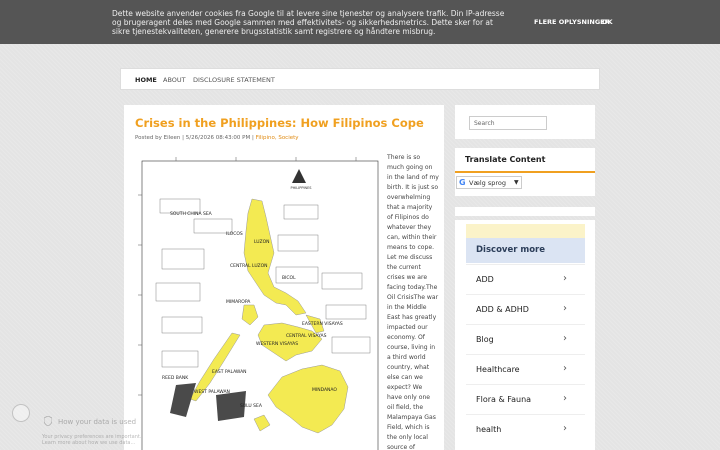 The image size is (720, 450). What do you see at coordinates (505, 159) in the screenshot?
I see `translate-title: Translate Content` at bounding box center [505, 159].